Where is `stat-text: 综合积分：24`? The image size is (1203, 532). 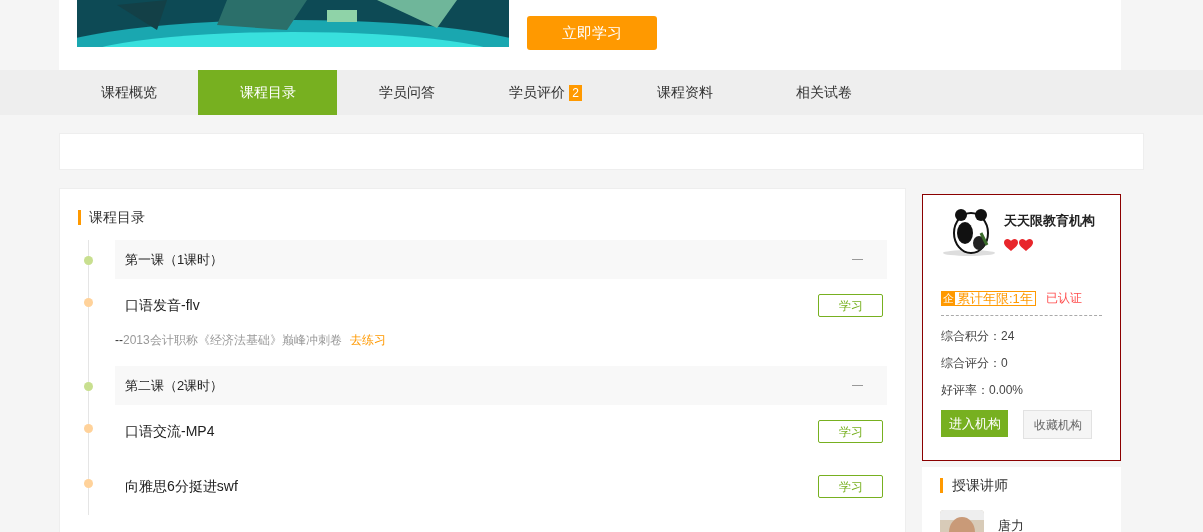
stat-text: 综合积分：24 is located at coordinates (978, 336).